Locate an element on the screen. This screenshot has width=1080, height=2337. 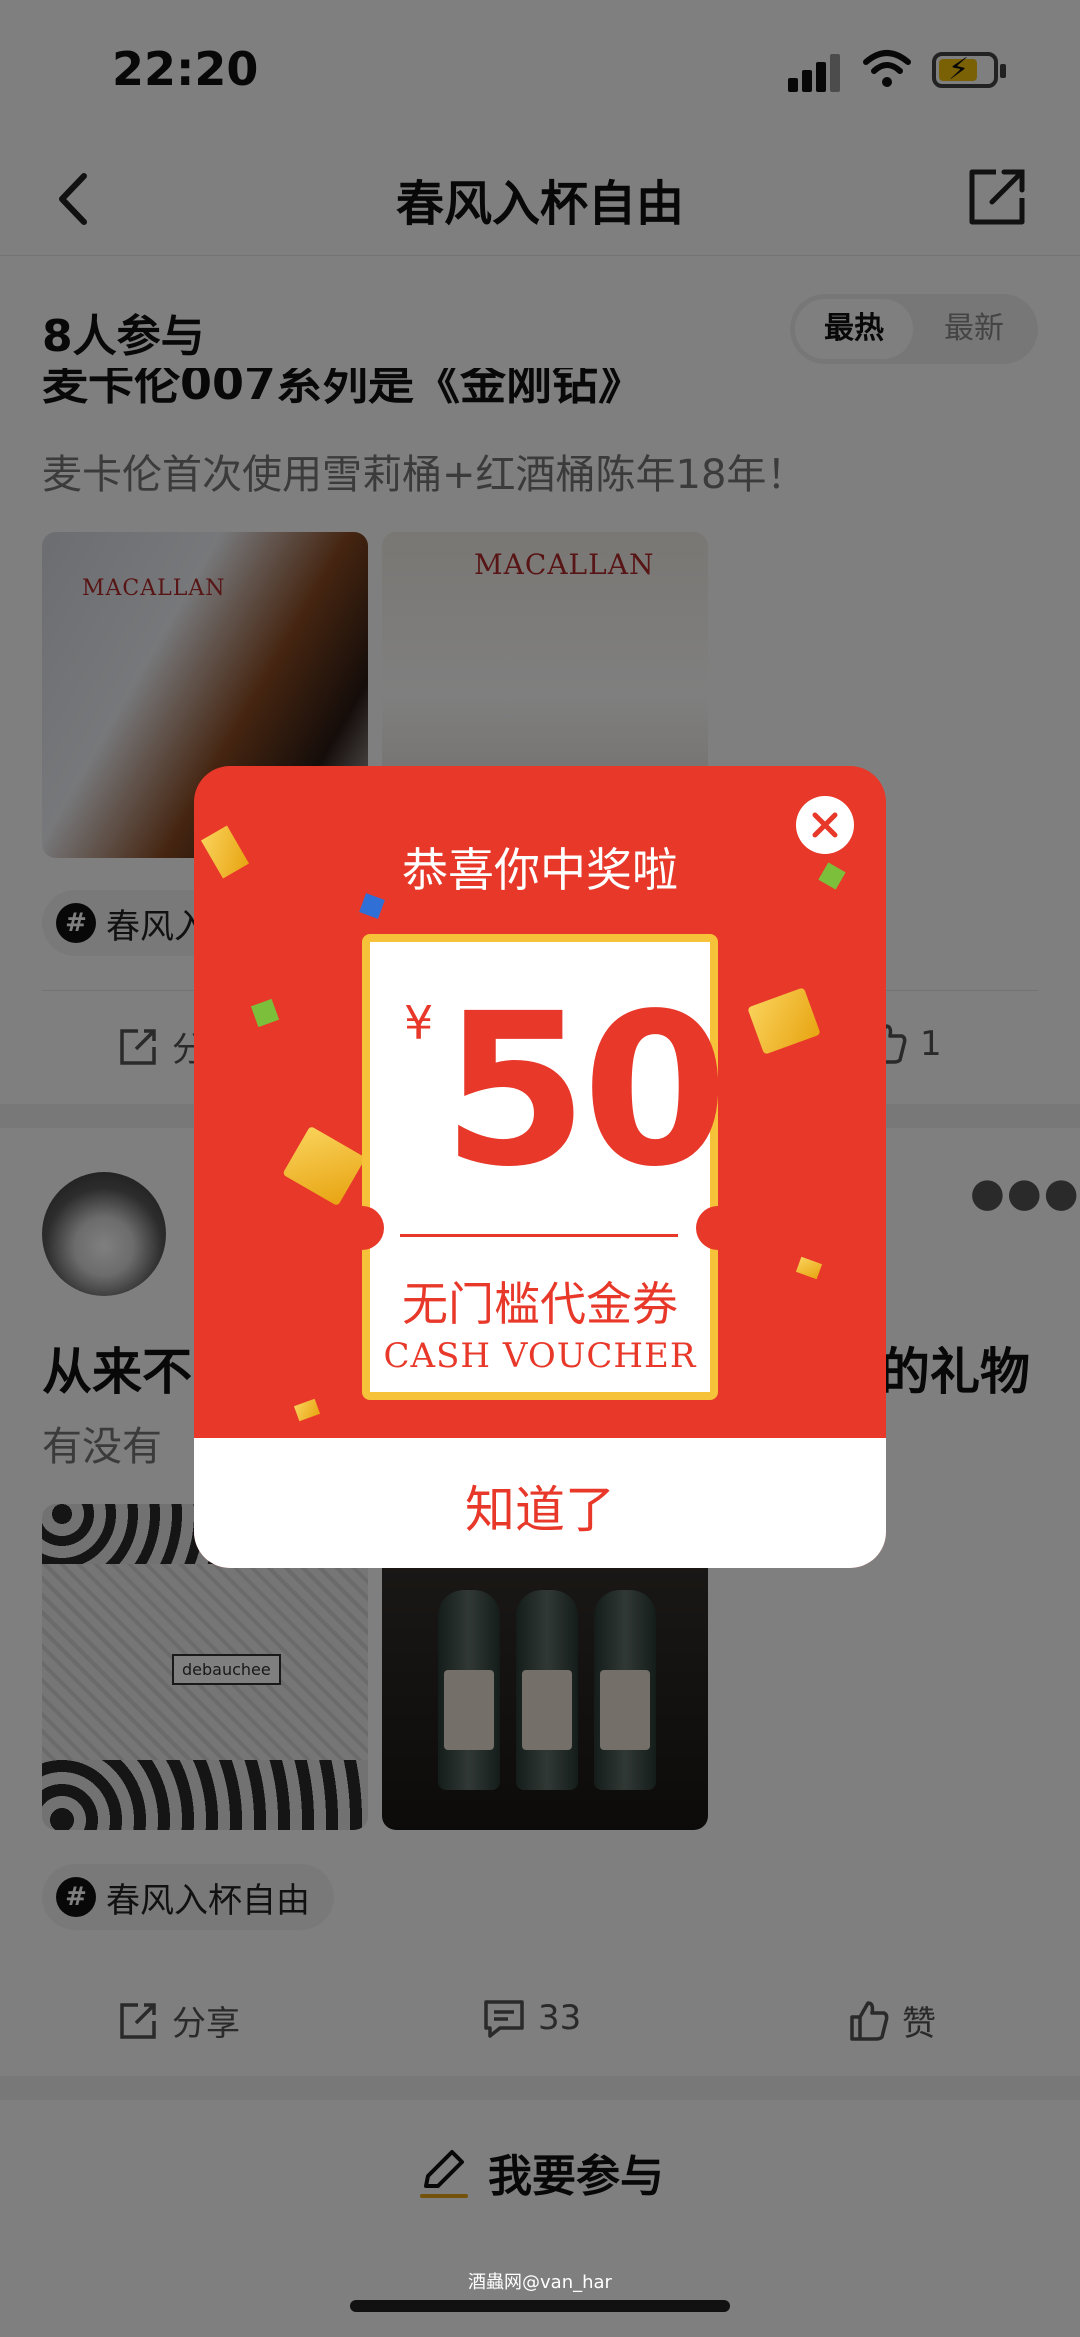
voucher-title-en: CASH VOUCHER is located at coordinates (540, 1356).